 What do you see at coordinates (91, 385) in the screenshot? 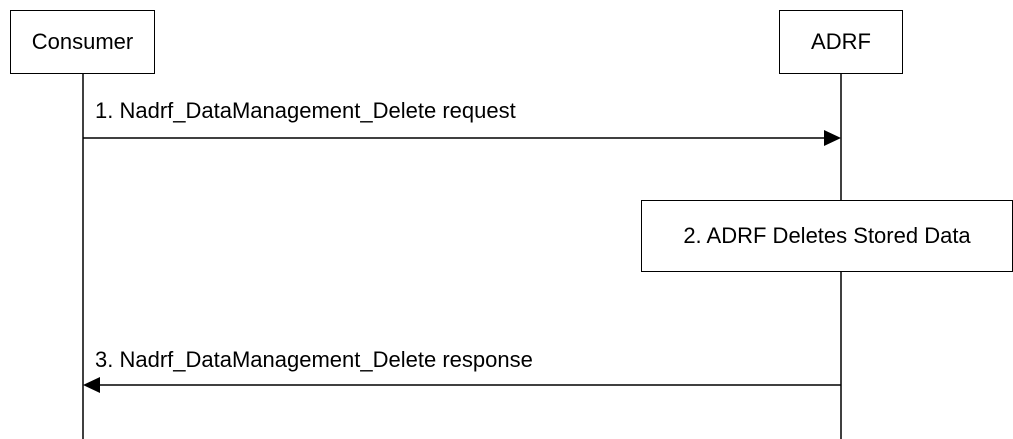
I see `response-arrowhead` at bounding box center [91, 385].